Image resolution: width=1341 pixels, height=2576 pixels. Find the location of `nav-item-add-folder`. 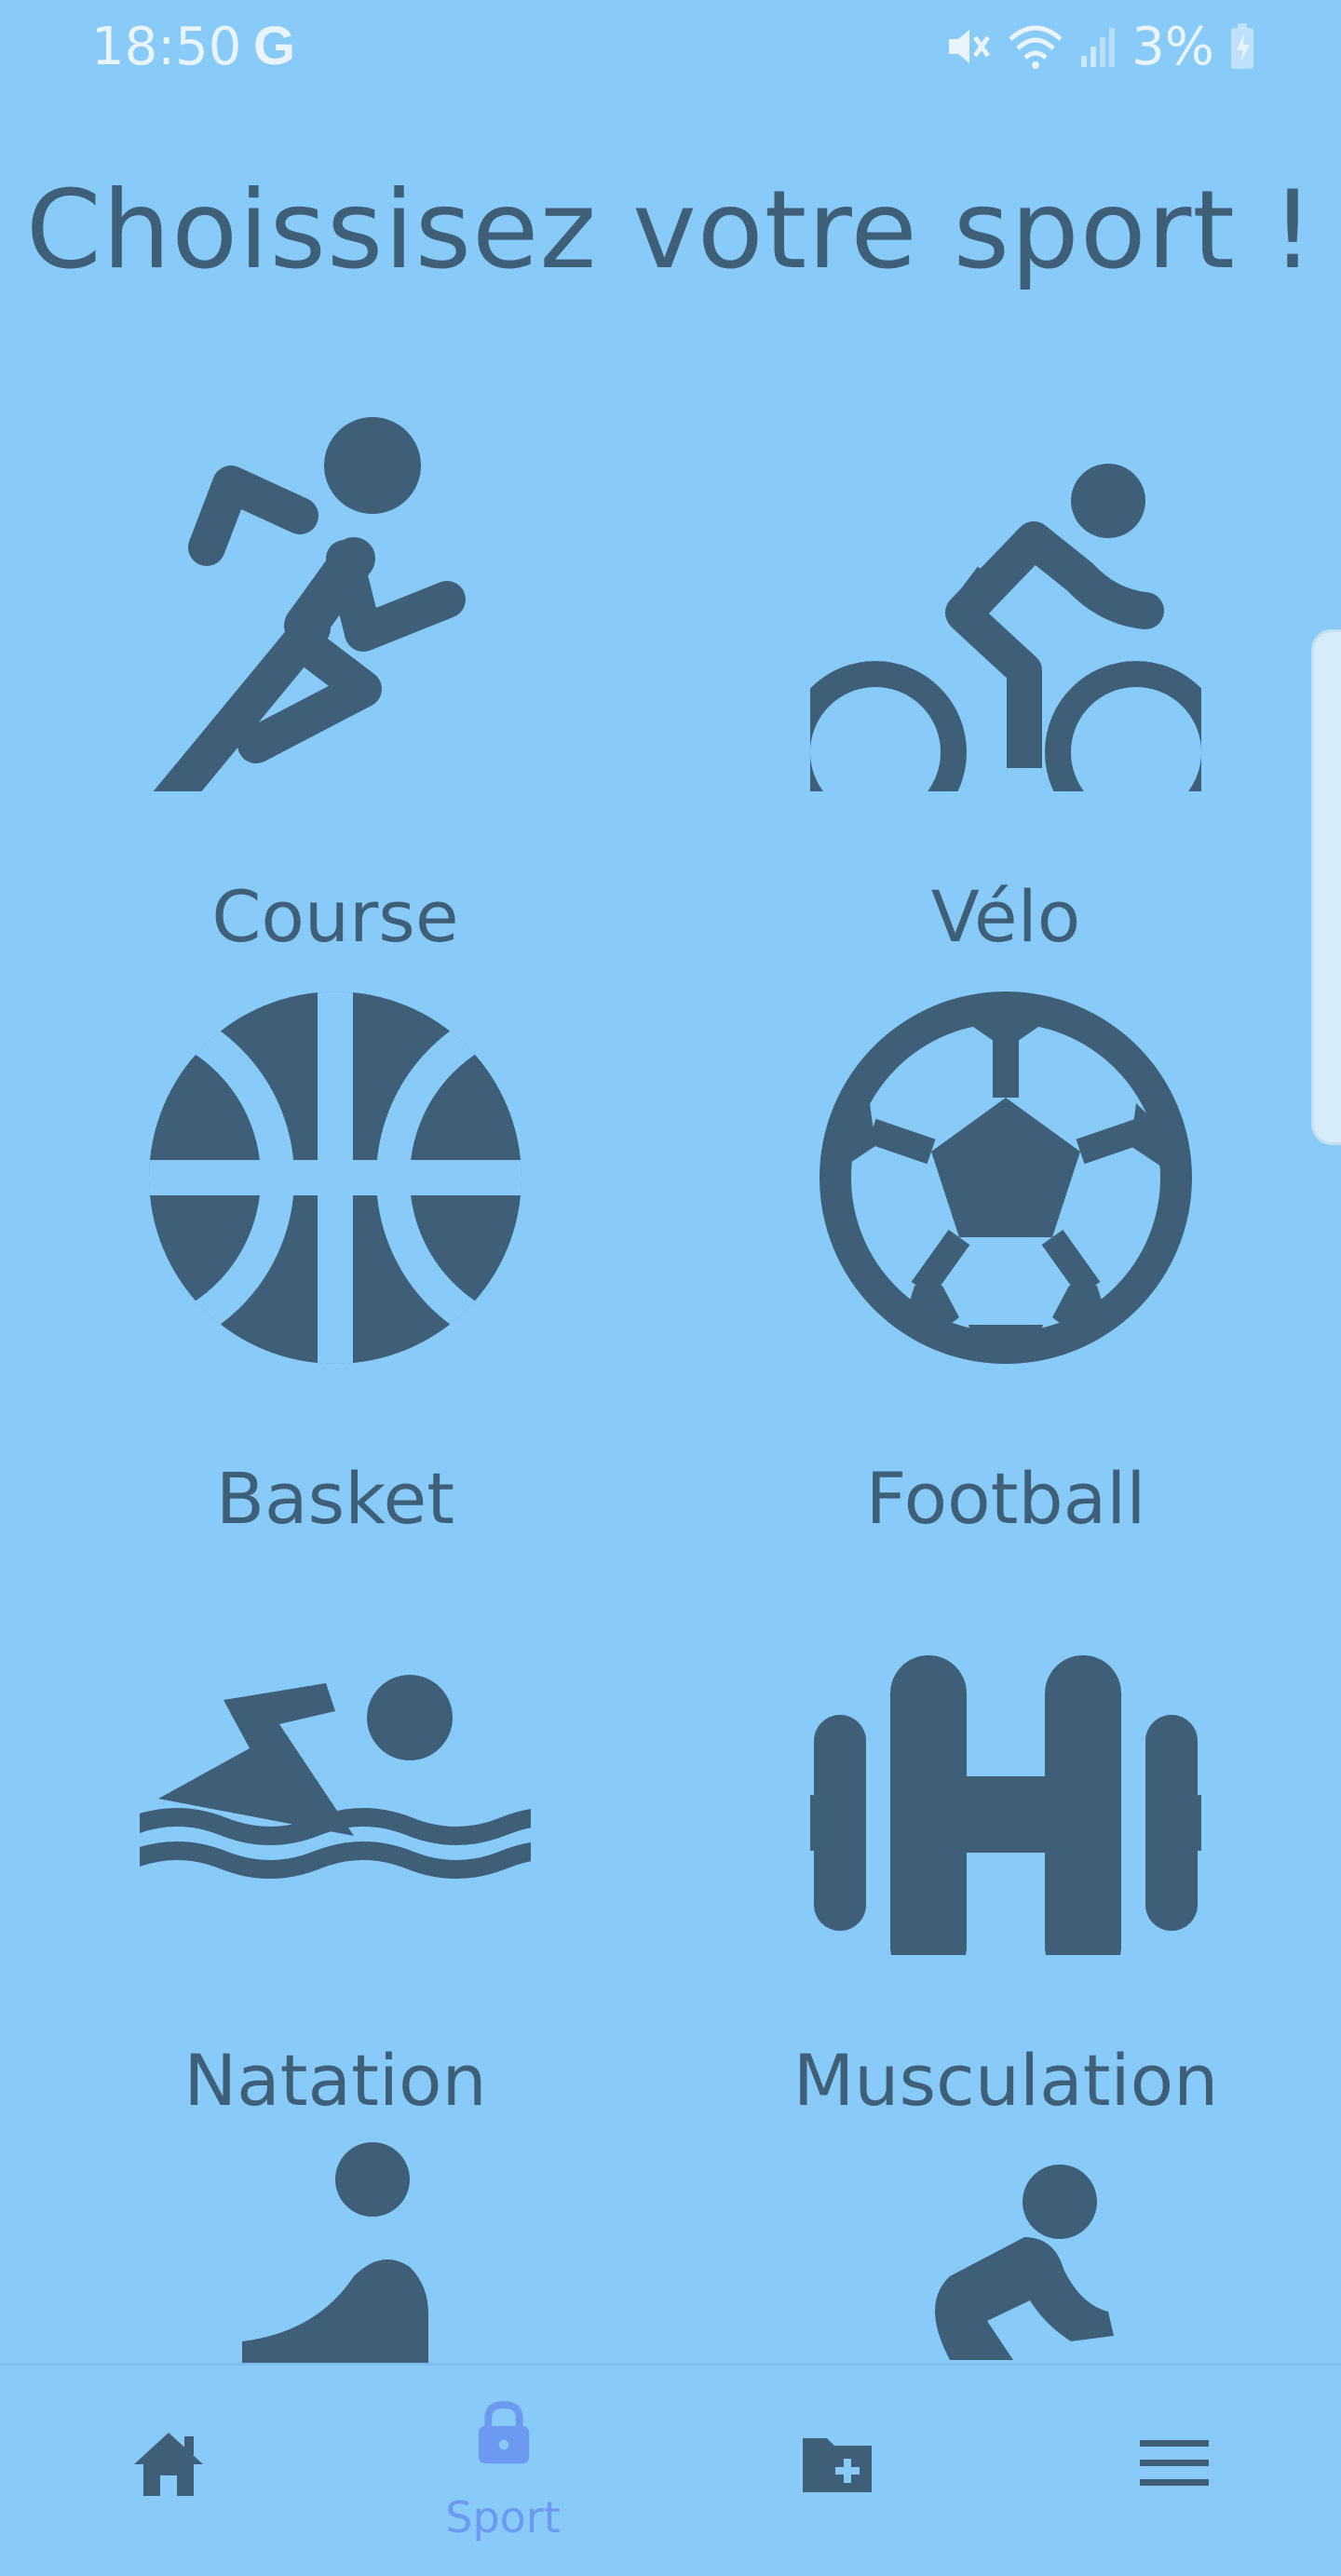

nav-item-add-folder is located at coordinates (838, 2471).